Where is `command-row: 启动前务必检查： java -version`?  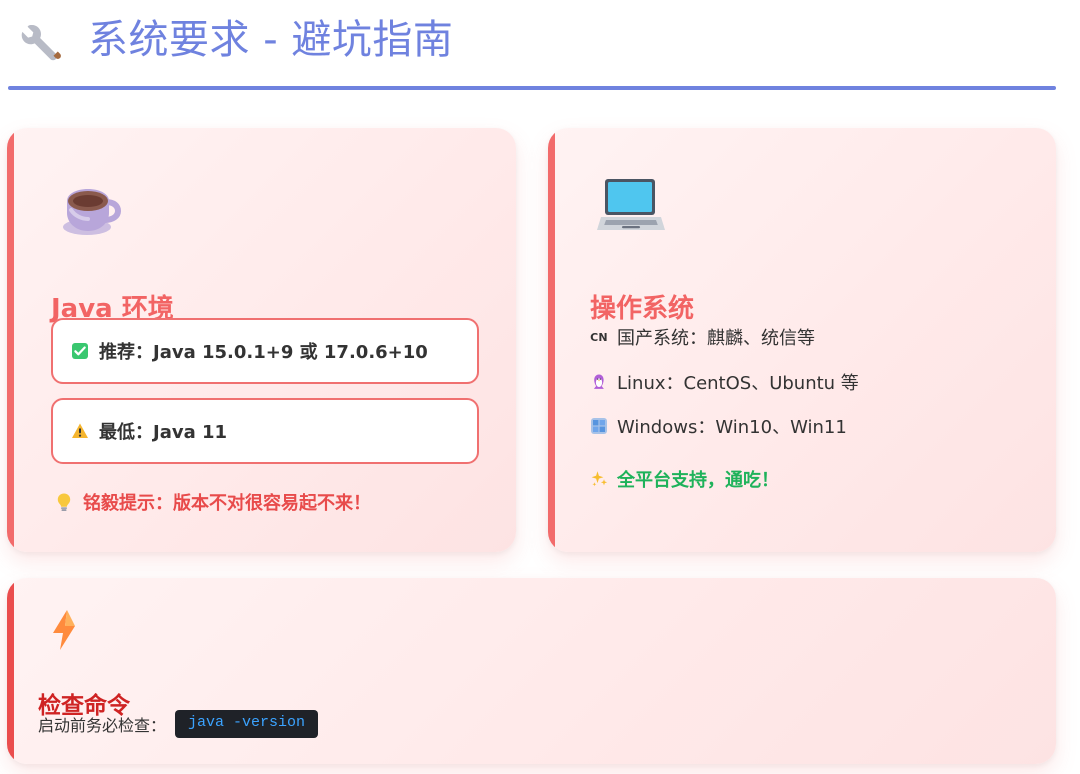
command-row: 启动前务必检查： java -version is located at coordinates (178, 724).